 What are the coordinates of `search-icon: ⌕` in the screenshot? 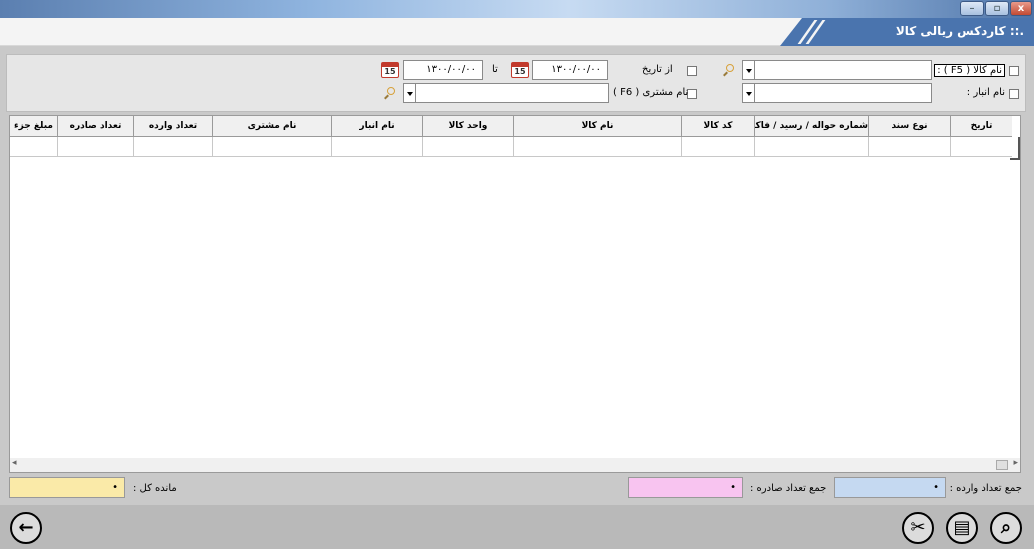 It's located at (1006, 528).